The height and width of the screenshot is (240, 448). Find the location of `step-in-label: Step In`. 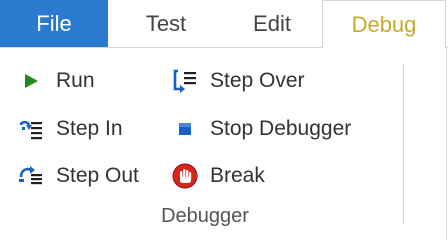

step-in-label: Step In is located at coordinates (89, 128).